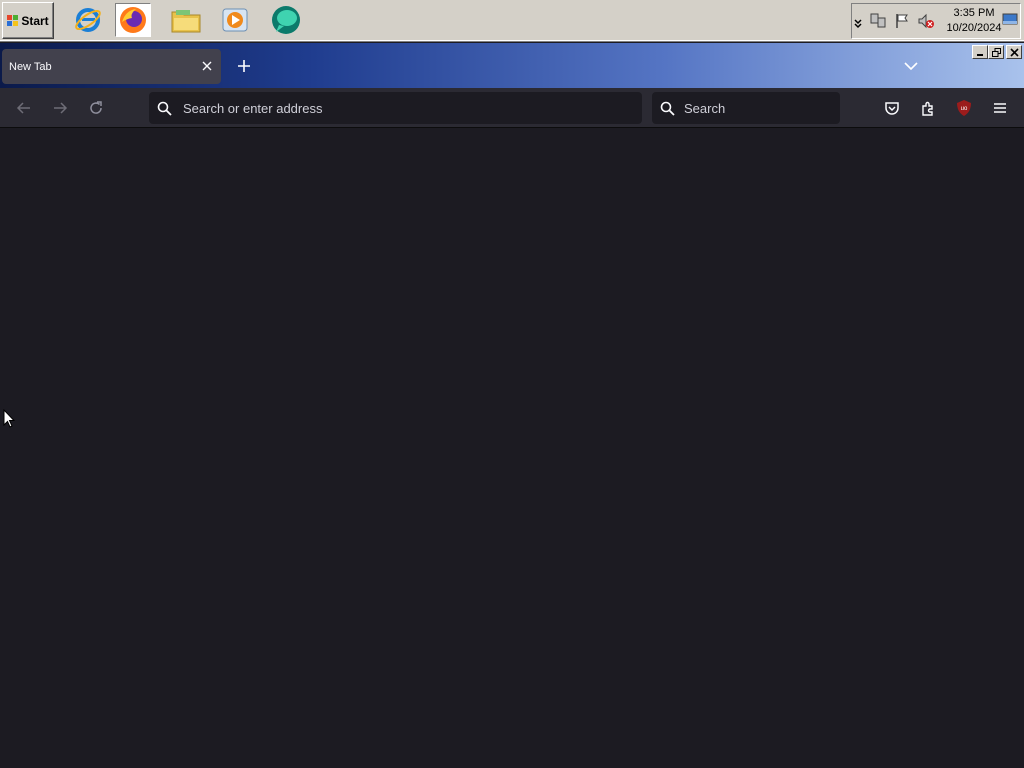  Describe the element at coordinates (974, 21) in the screenshot. I see `clock: 3:35 PM 10/20/2024` at that location.